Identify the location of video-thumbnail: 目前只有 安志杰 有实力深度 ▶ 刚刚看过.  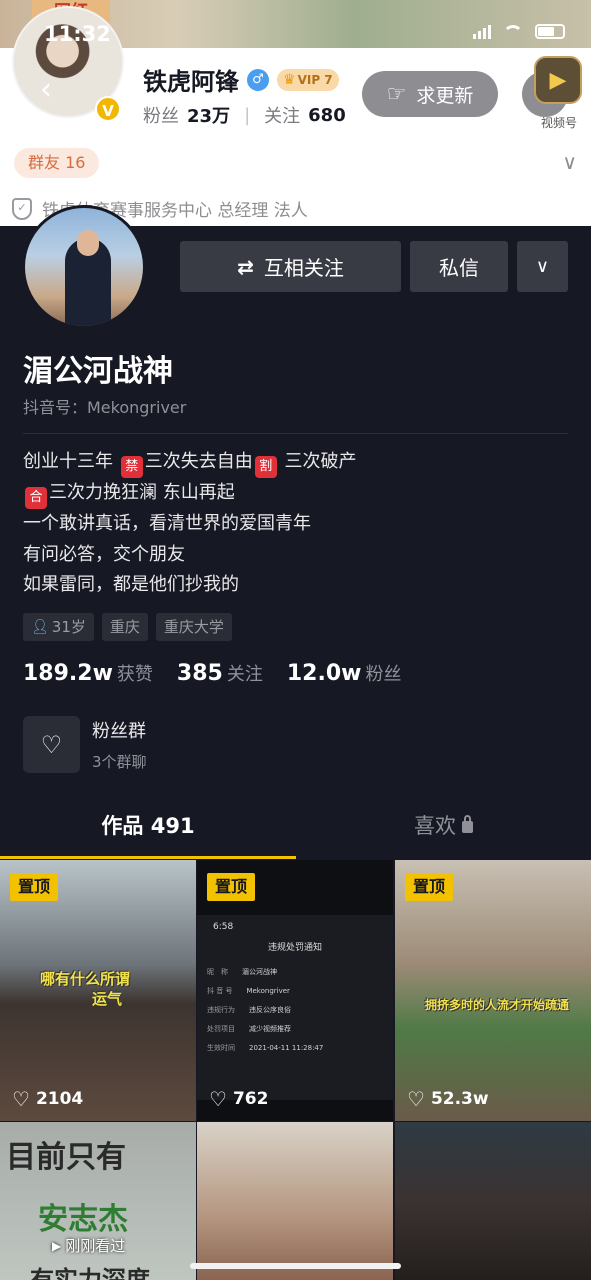
(98, 1201).